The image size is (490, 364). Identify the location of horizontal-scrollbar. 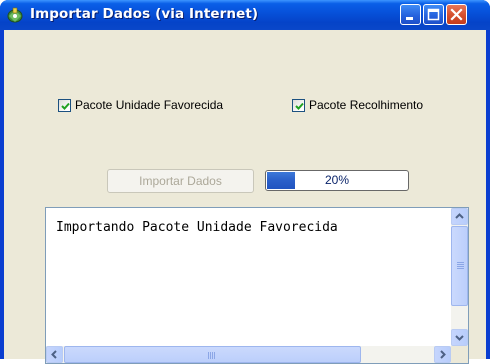
(248, 354).